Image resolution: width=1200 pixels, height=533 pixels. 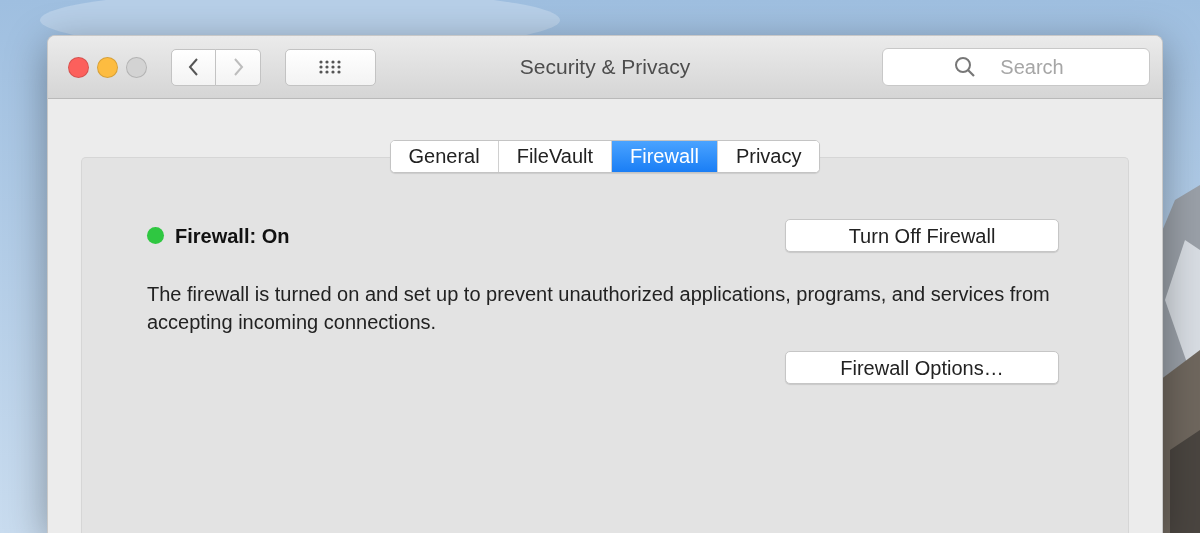 What do you see at coordinates (605, 67) in the screenshot?
I see `window-title: Security & Privacy` at bounding box center [605, 67].